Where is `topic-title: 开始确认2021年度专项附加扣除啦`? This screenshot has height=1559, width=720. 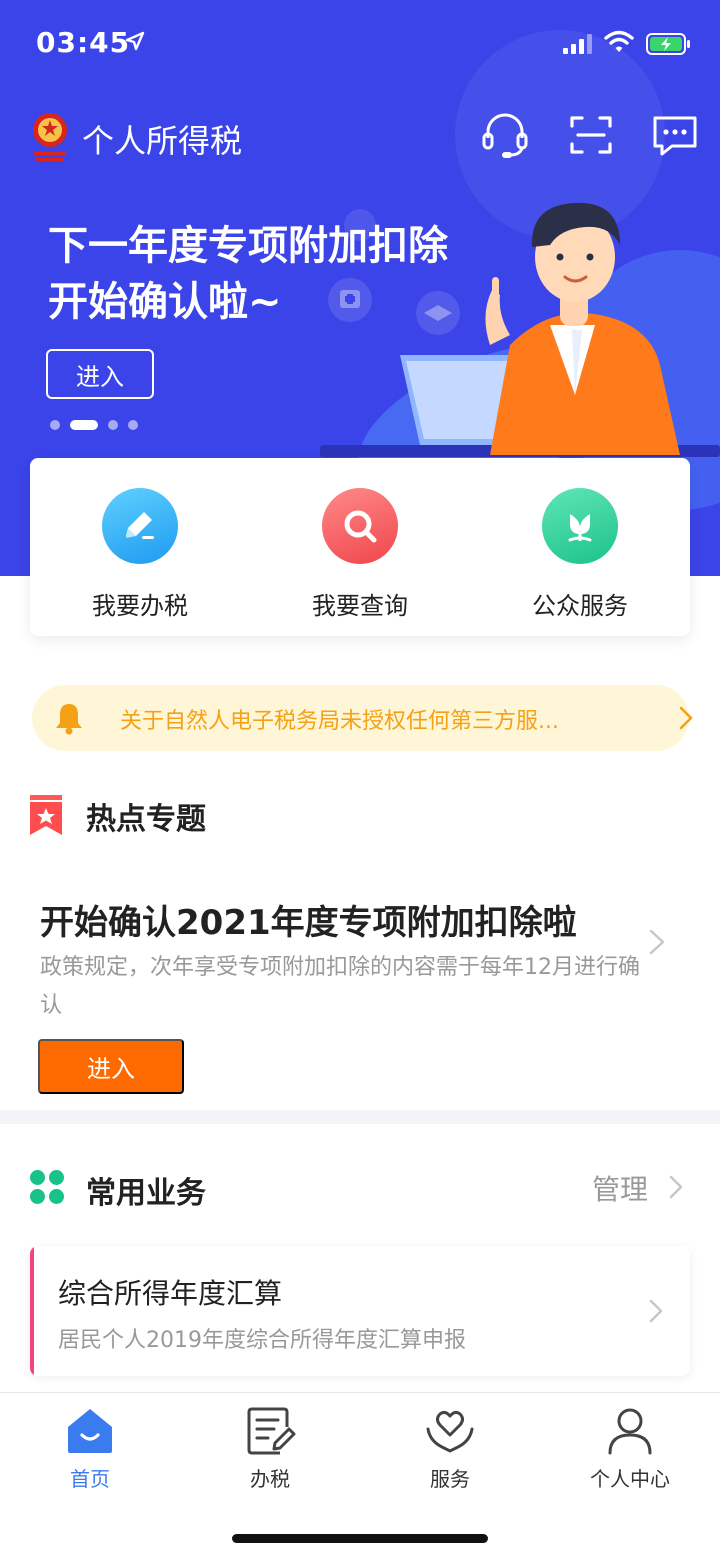
topic-title: 开始确认2021年度专项附加扣除啦 is located at coordinates (308, 919).